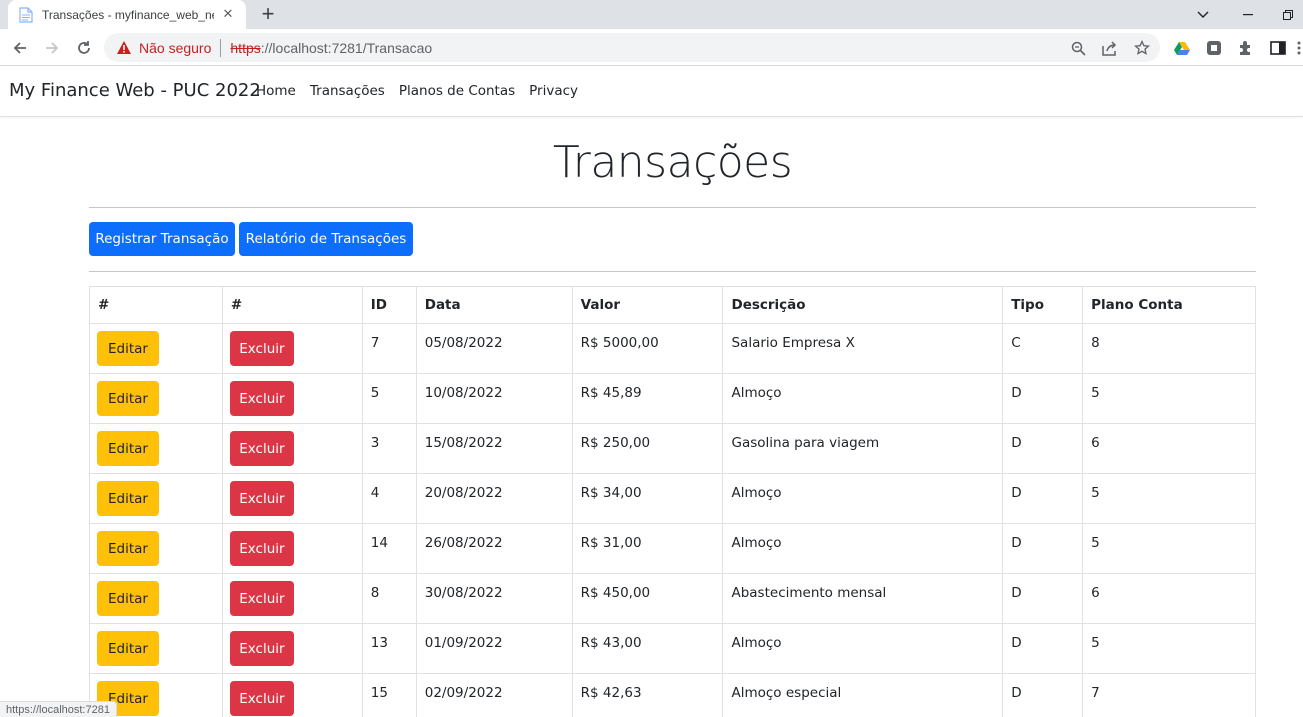 This screenshot has height=717, width=1303. I want to click on url-text: ://localhost:7281/Transacao, so click(346, 47).